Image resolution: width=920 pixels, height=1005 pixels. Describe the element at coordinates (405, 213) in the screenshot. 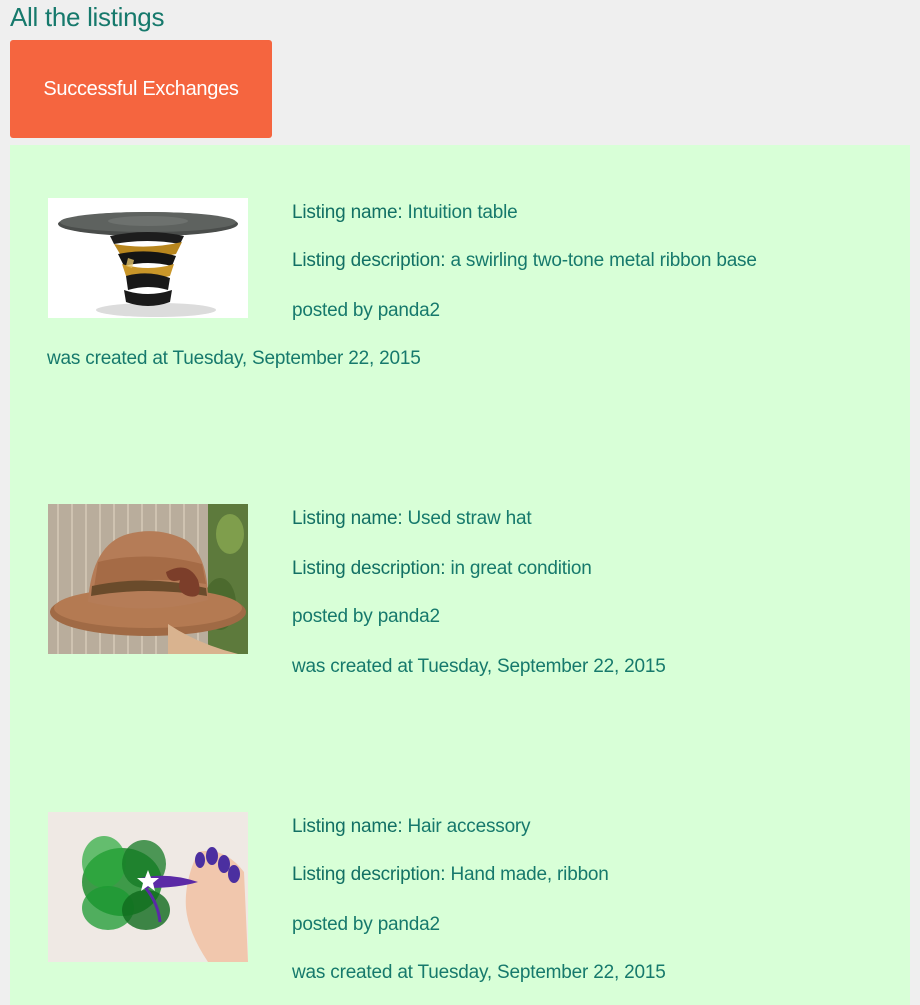

I see `listing-name: Listing name: Intuition table` at that location.